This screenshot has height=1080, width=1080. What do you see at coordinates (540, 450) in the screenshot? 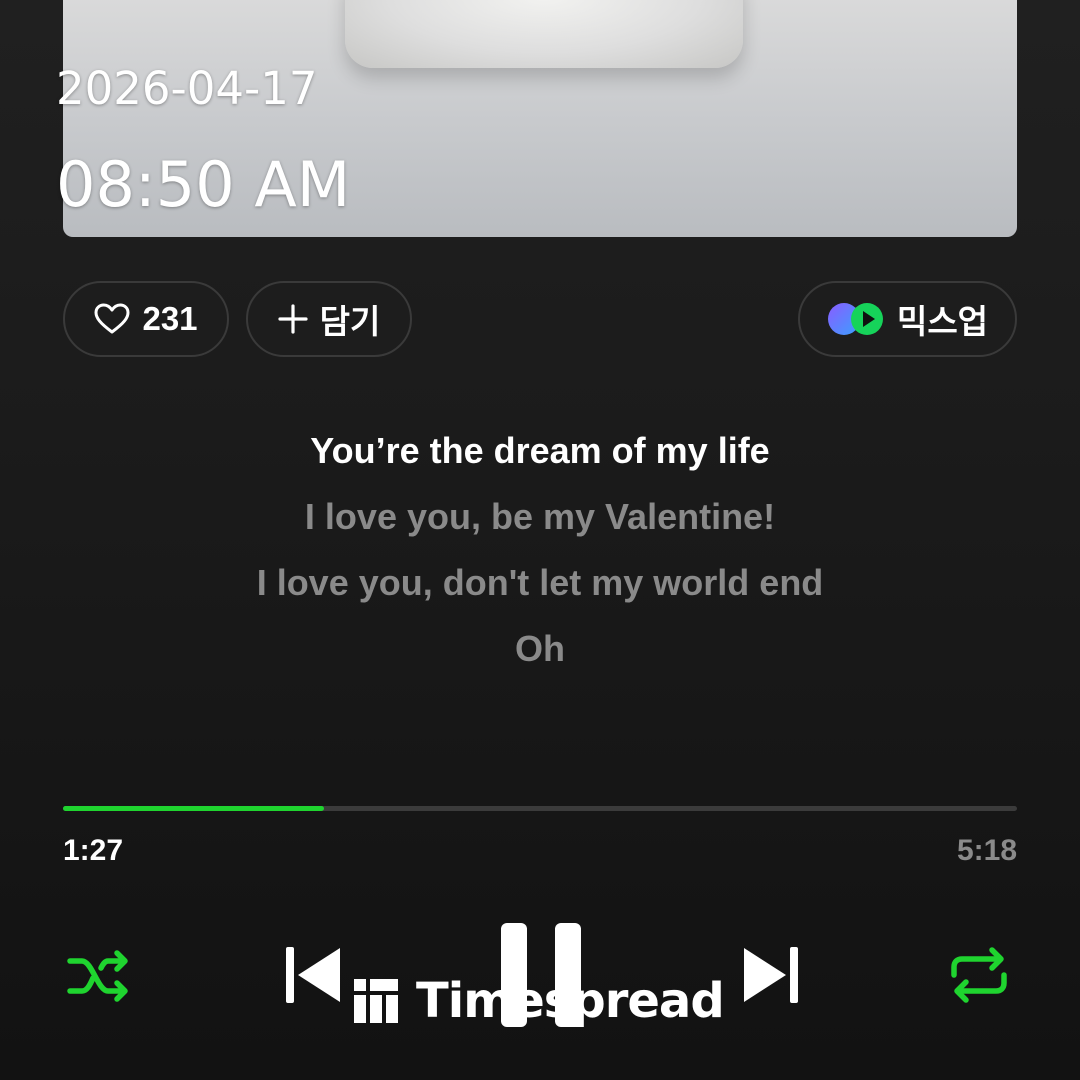
I see `lyric-line-current: You’re the dream of my life` at bounding box center [540, 450].